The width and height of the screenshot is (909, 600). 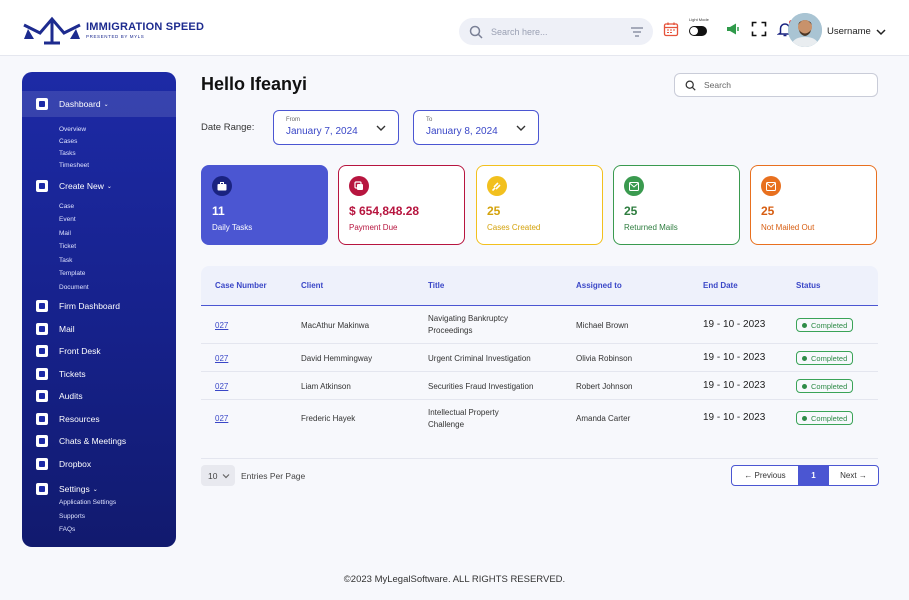 I want to click on sidebar-item-label: Audits, so click(x=71, y=396).